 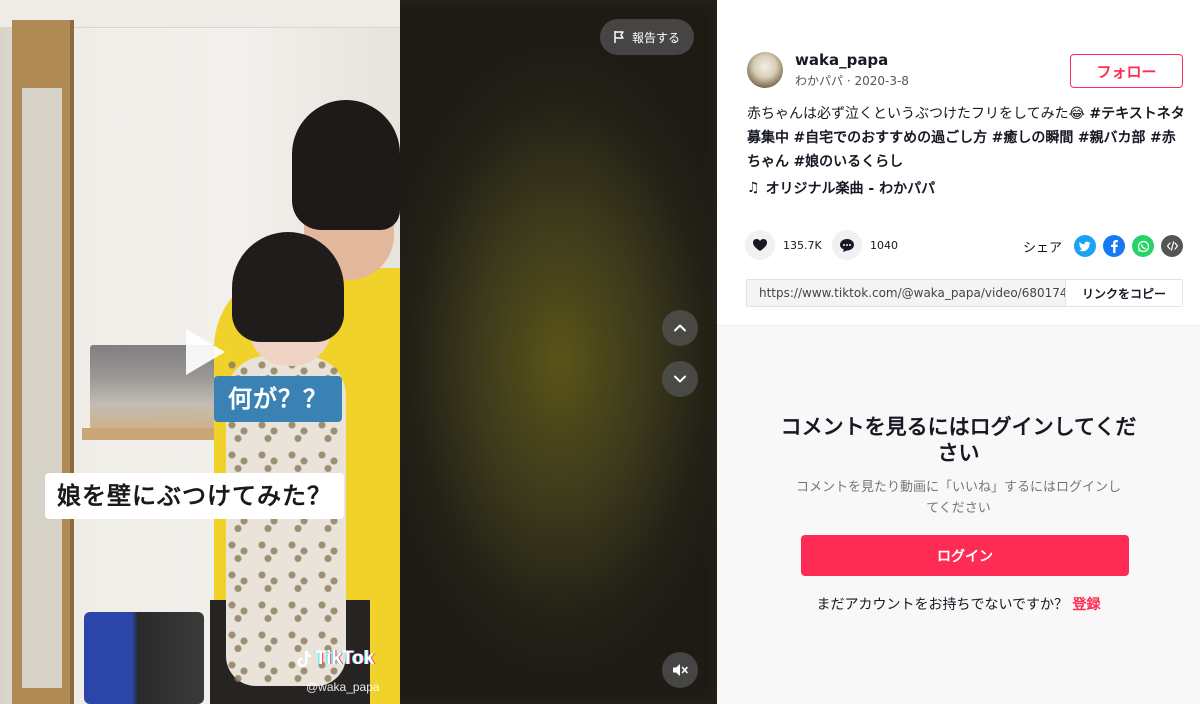 I want to click on whatsapp-share-icon, so click(x=1143, y=246).